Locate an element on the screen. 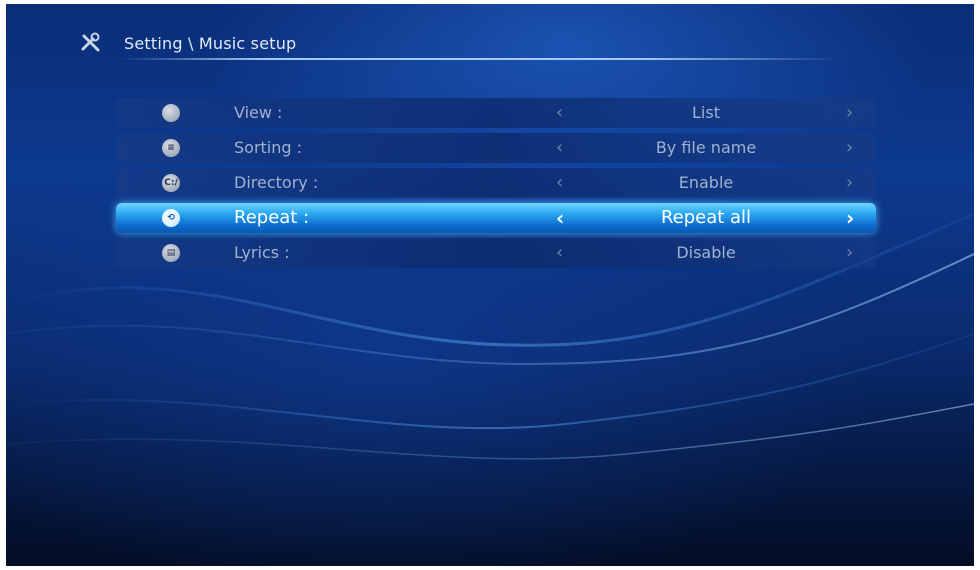 The height and width of the screenshot is (570, 980). sorting-icon: ≡ is located at coordinates (171, 148).